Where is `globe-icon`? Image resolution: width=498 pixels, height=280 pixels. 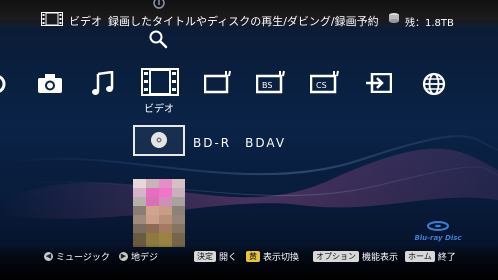 globe-icon is located at coordinates (434, 84).